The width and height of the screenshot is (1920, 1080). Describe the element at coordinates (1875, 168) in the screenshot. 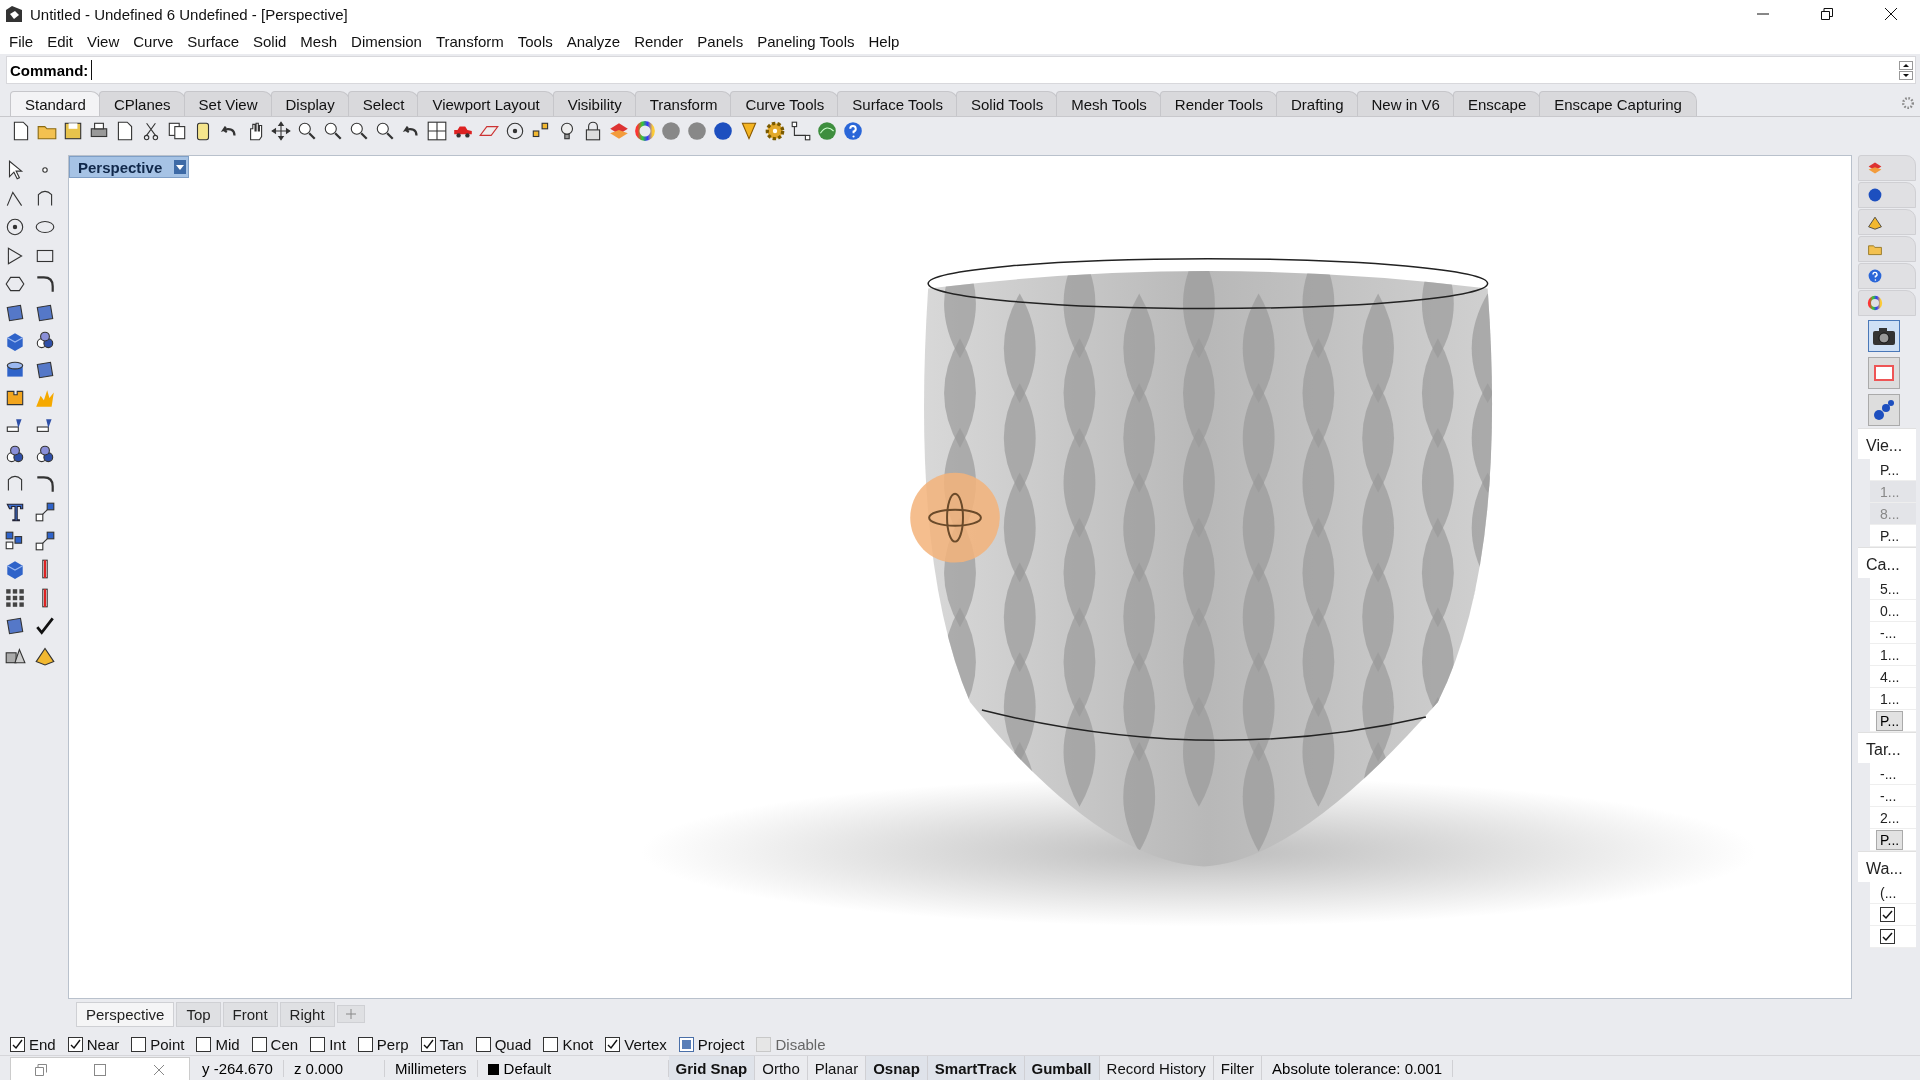

I see `layers-icon` at that location.